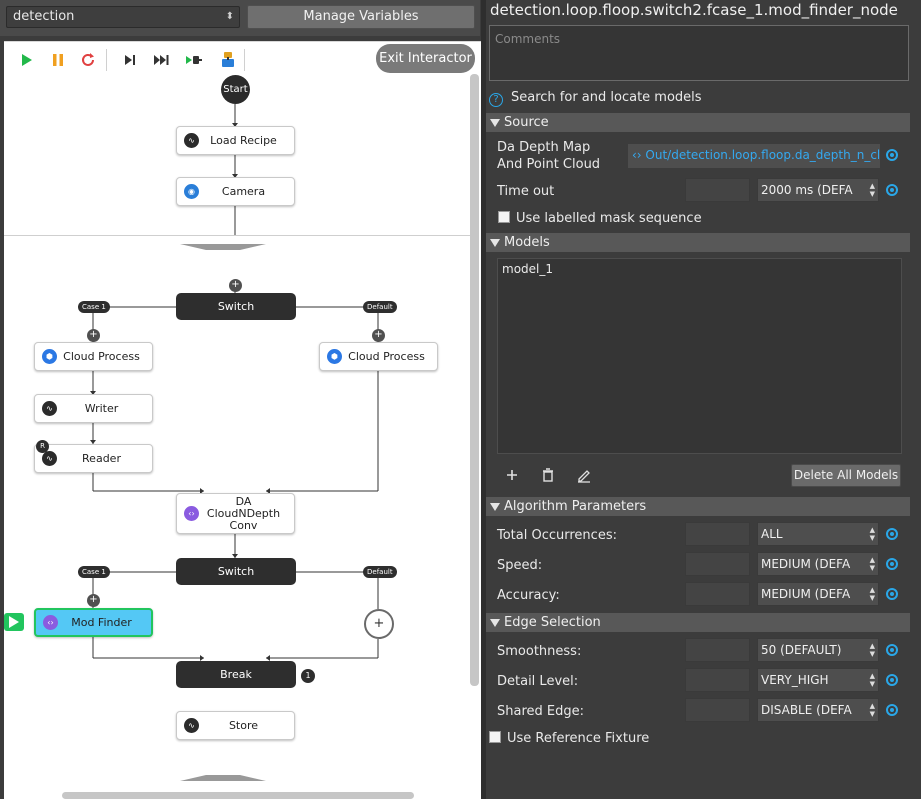 The height and width of the screenshot is (799, 921). I want to click on node-label-line: DA CloudNDepth, so click(243, 507).